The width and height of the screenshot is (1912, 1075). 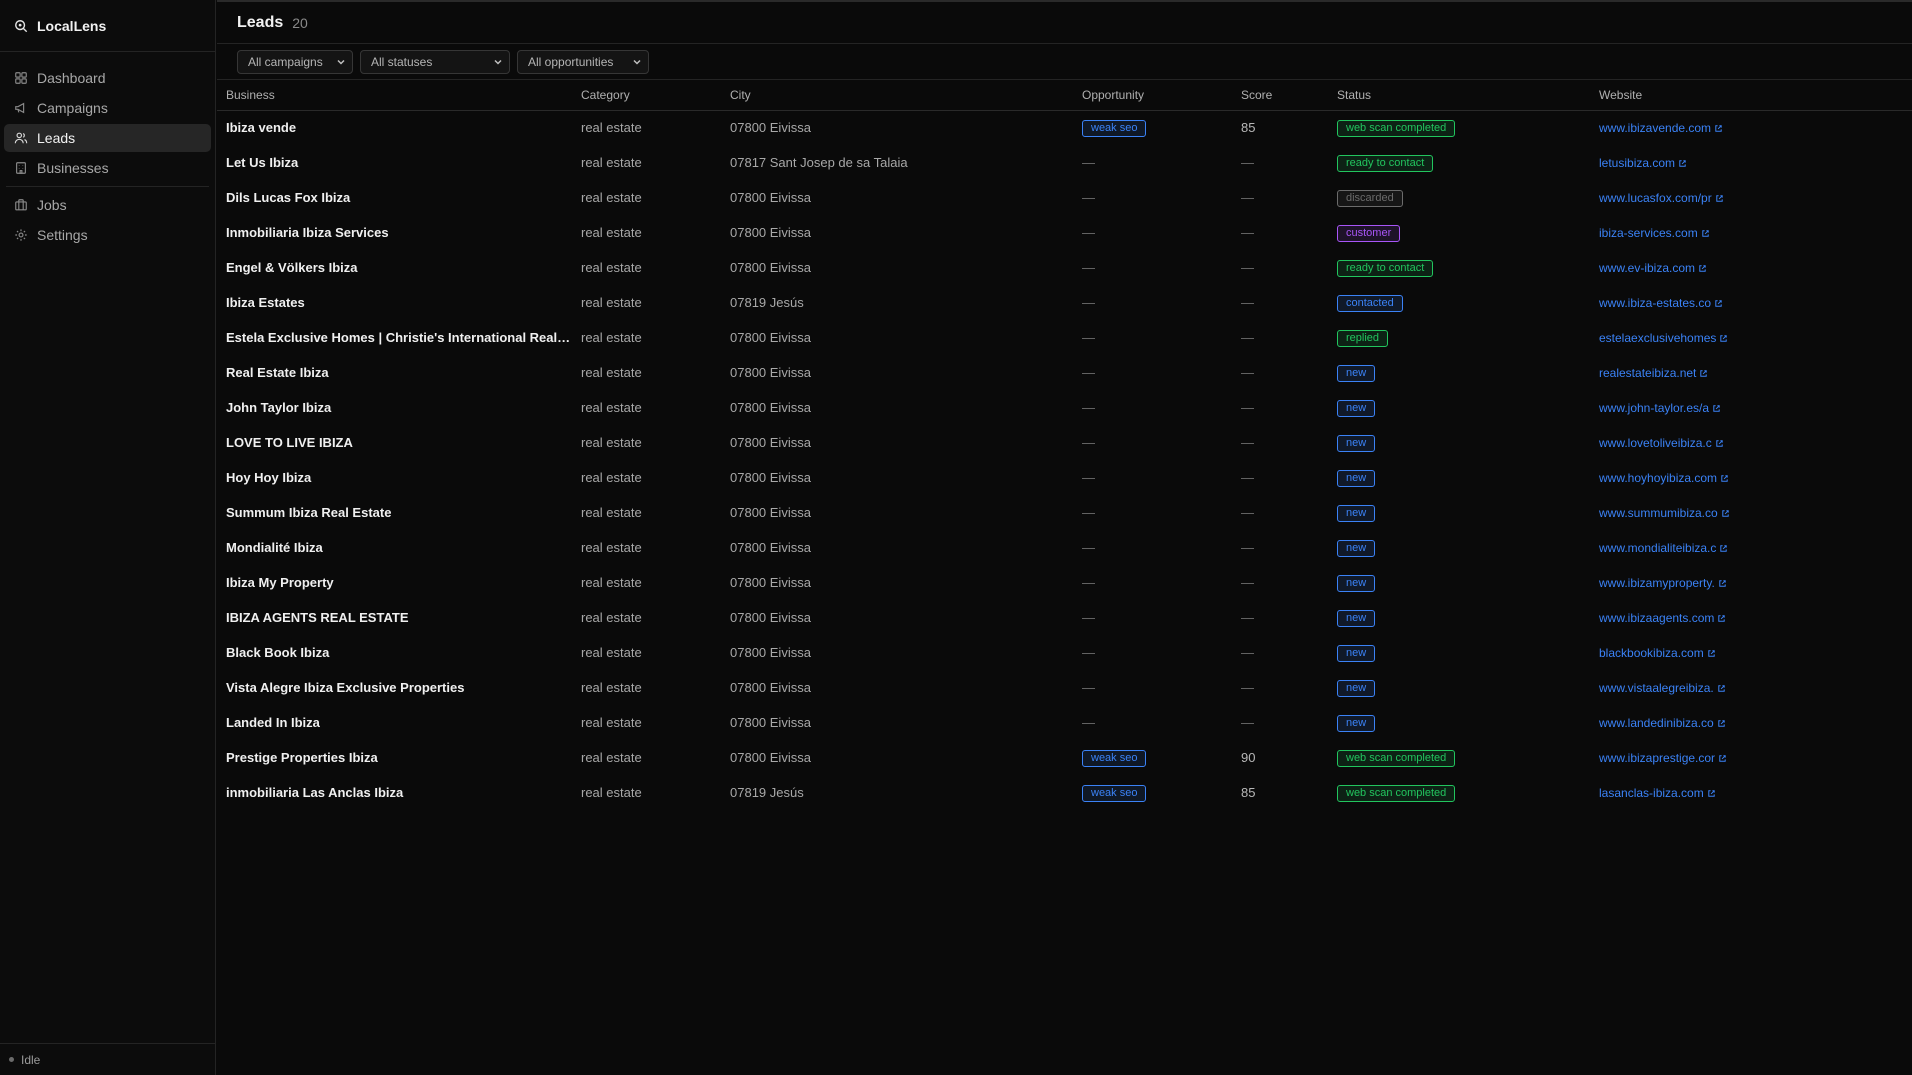 What do you see at coordinates (435, 61) in the screenshot?
I see `status-filter-select: All statuses` at bounding box center [435, 61].